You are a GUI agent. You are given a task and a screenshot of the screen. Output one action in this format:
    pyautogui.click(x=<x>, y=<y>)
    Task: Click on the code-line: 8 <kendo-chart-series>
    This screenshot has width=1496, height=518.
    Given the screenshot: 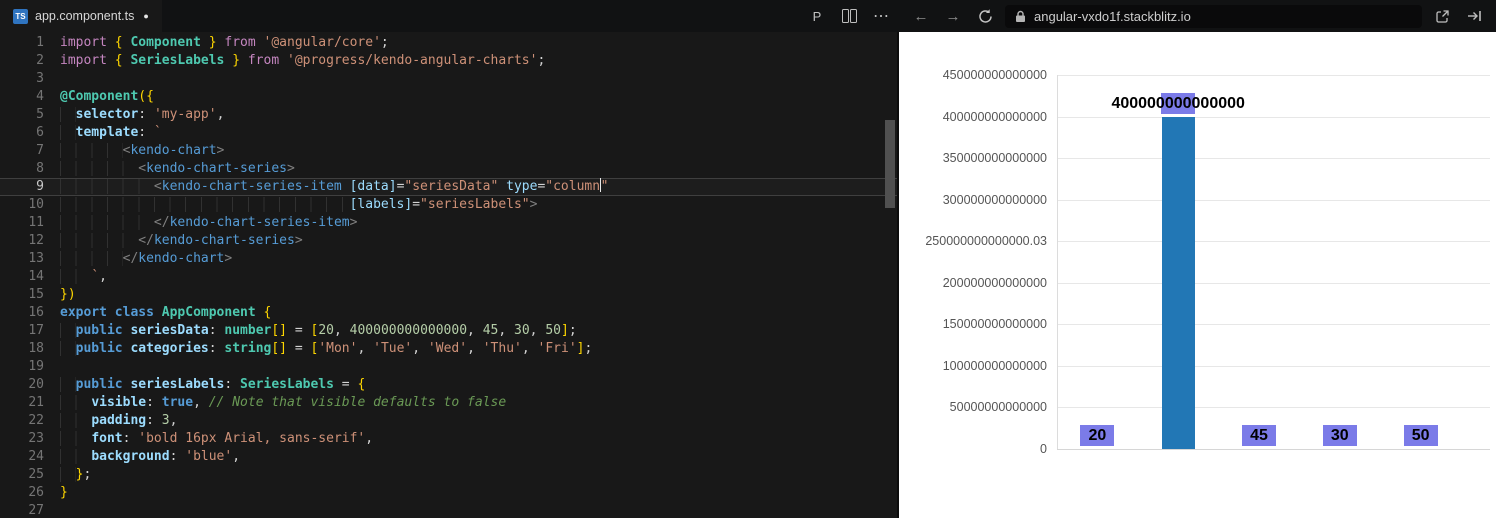 What is the action you would take?
    pyautogui.click(x=448, y=169)
    